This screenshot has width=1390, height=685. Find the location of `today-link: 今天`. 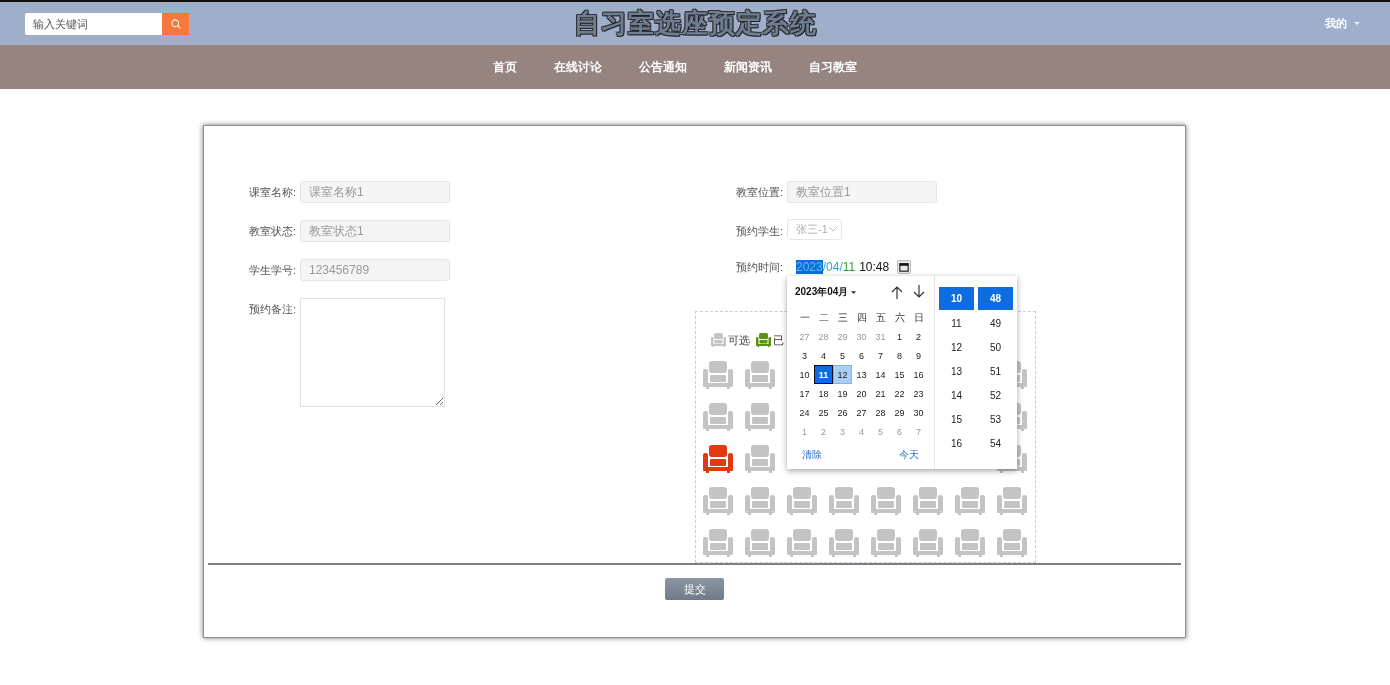

today-link: 今天 is located at coordinates (909, 455).